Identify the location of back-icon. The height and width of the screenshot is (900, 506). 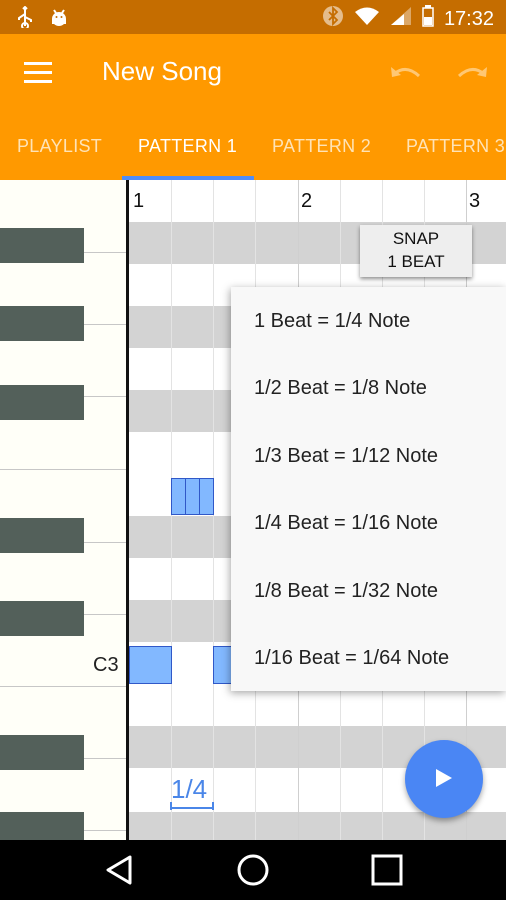
(120, 870).